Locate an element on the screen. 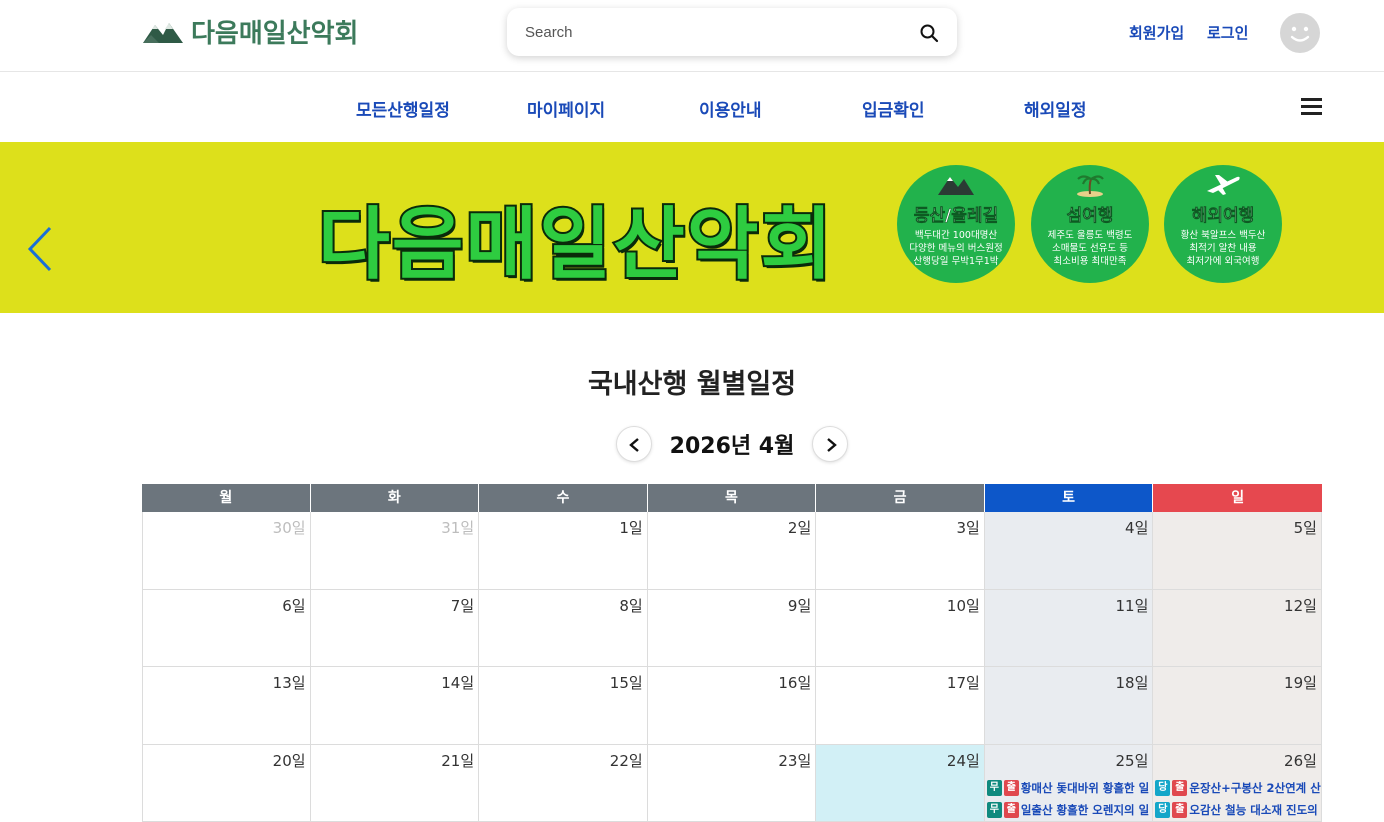 The width and height of the screenshot is (1384, 822). circle-line: 백두대간 100대명산 is located at coordinates (956, 234).